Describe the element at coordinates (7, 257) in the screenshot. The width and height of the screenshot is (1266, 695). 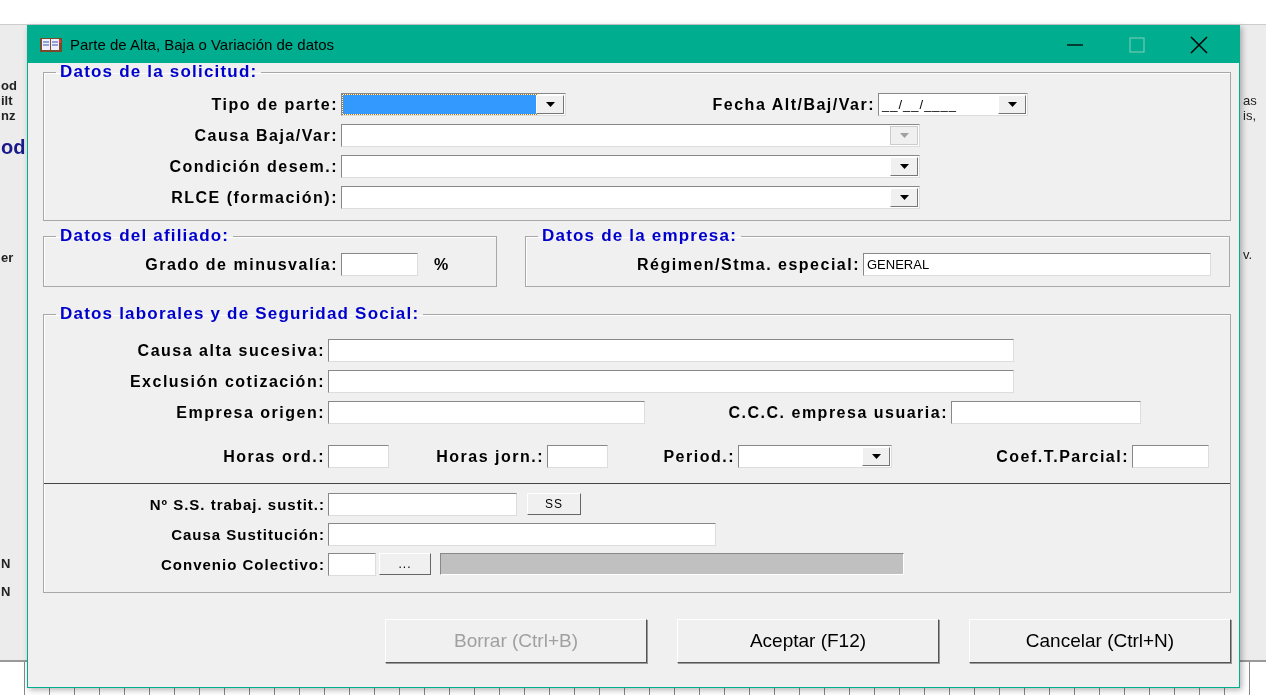
I see `background-text: er` at that location.